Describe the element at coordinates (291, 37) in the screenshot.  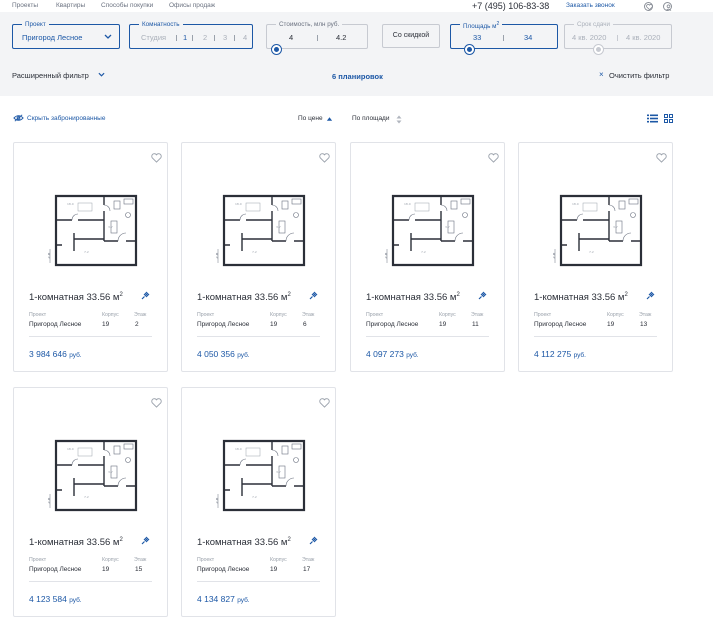
I see `cost-min: 4` at that location.